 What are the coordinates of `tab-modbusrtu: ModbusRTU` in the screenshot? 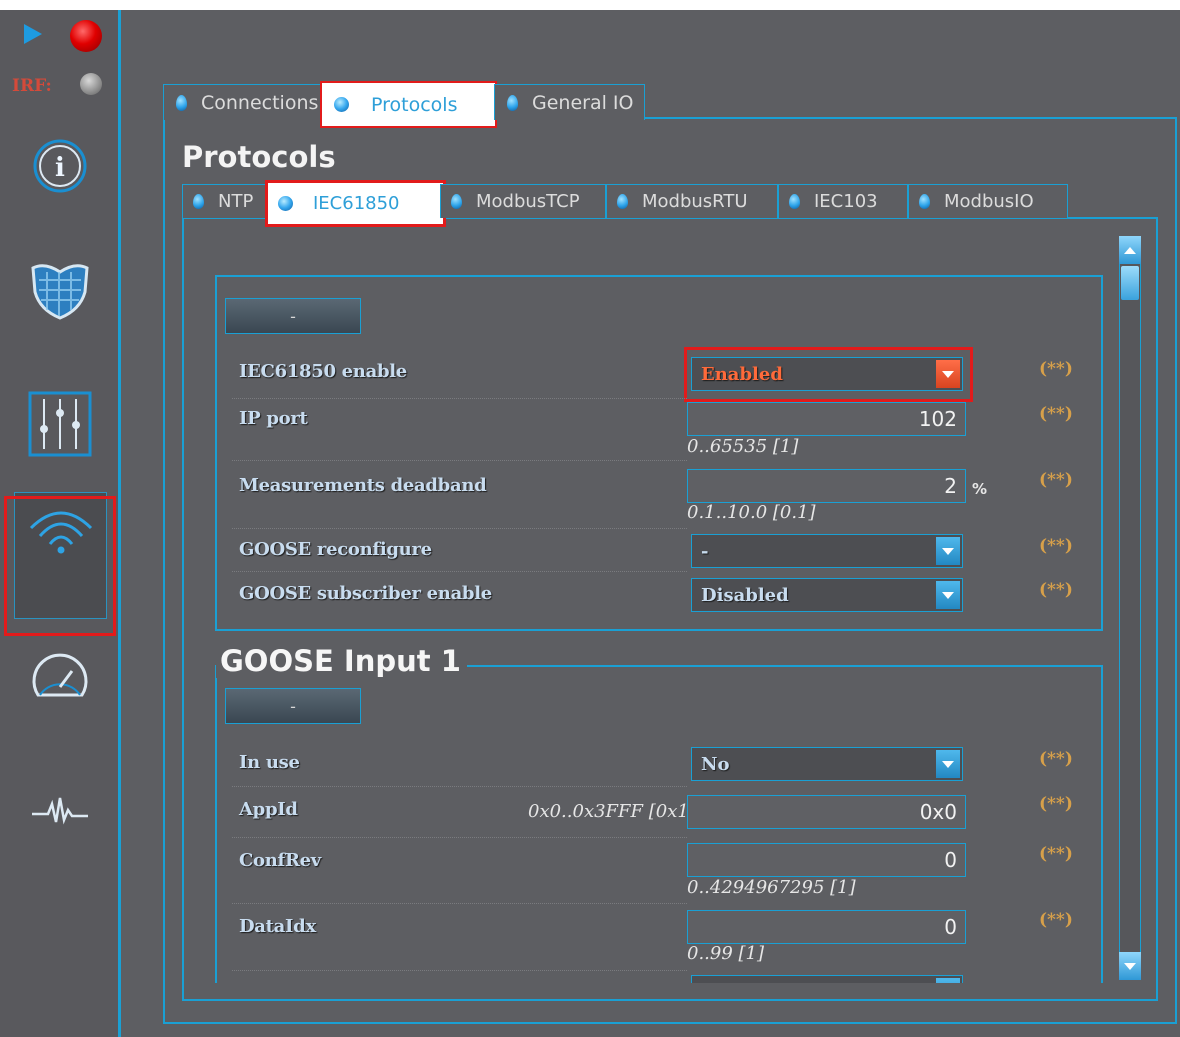 It's located at (692, 201).